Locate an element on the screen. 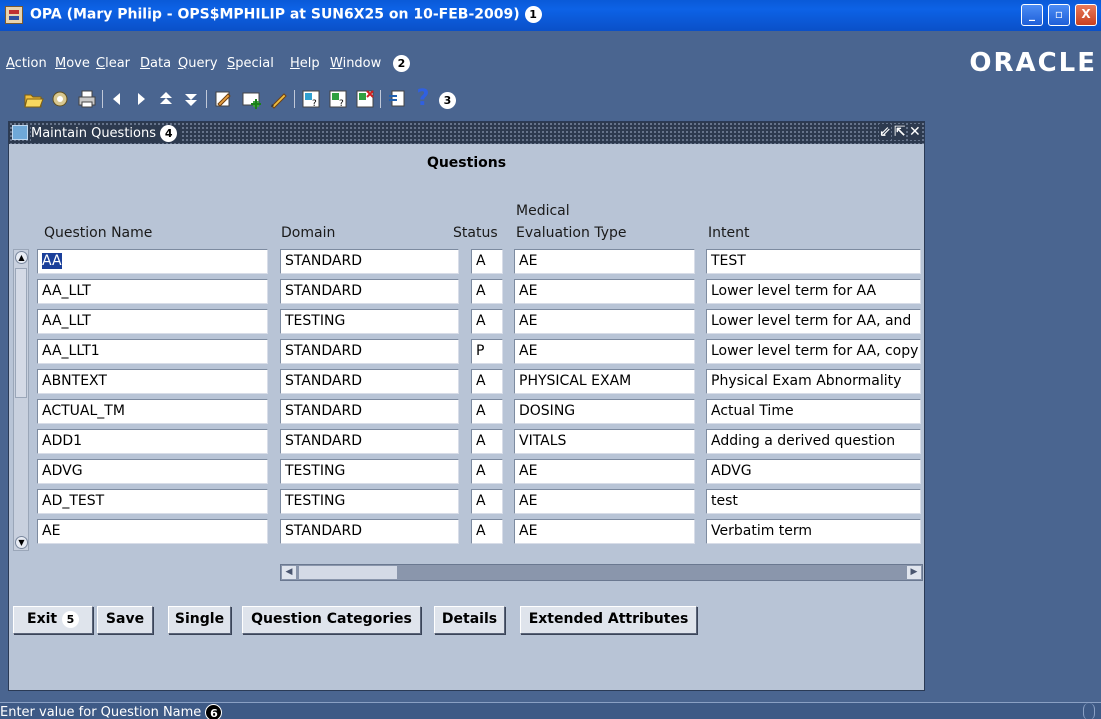 Image resolution: width=1101 pixels, height=719 pixels. insert-record-icon is located at coordinates (251, 99).